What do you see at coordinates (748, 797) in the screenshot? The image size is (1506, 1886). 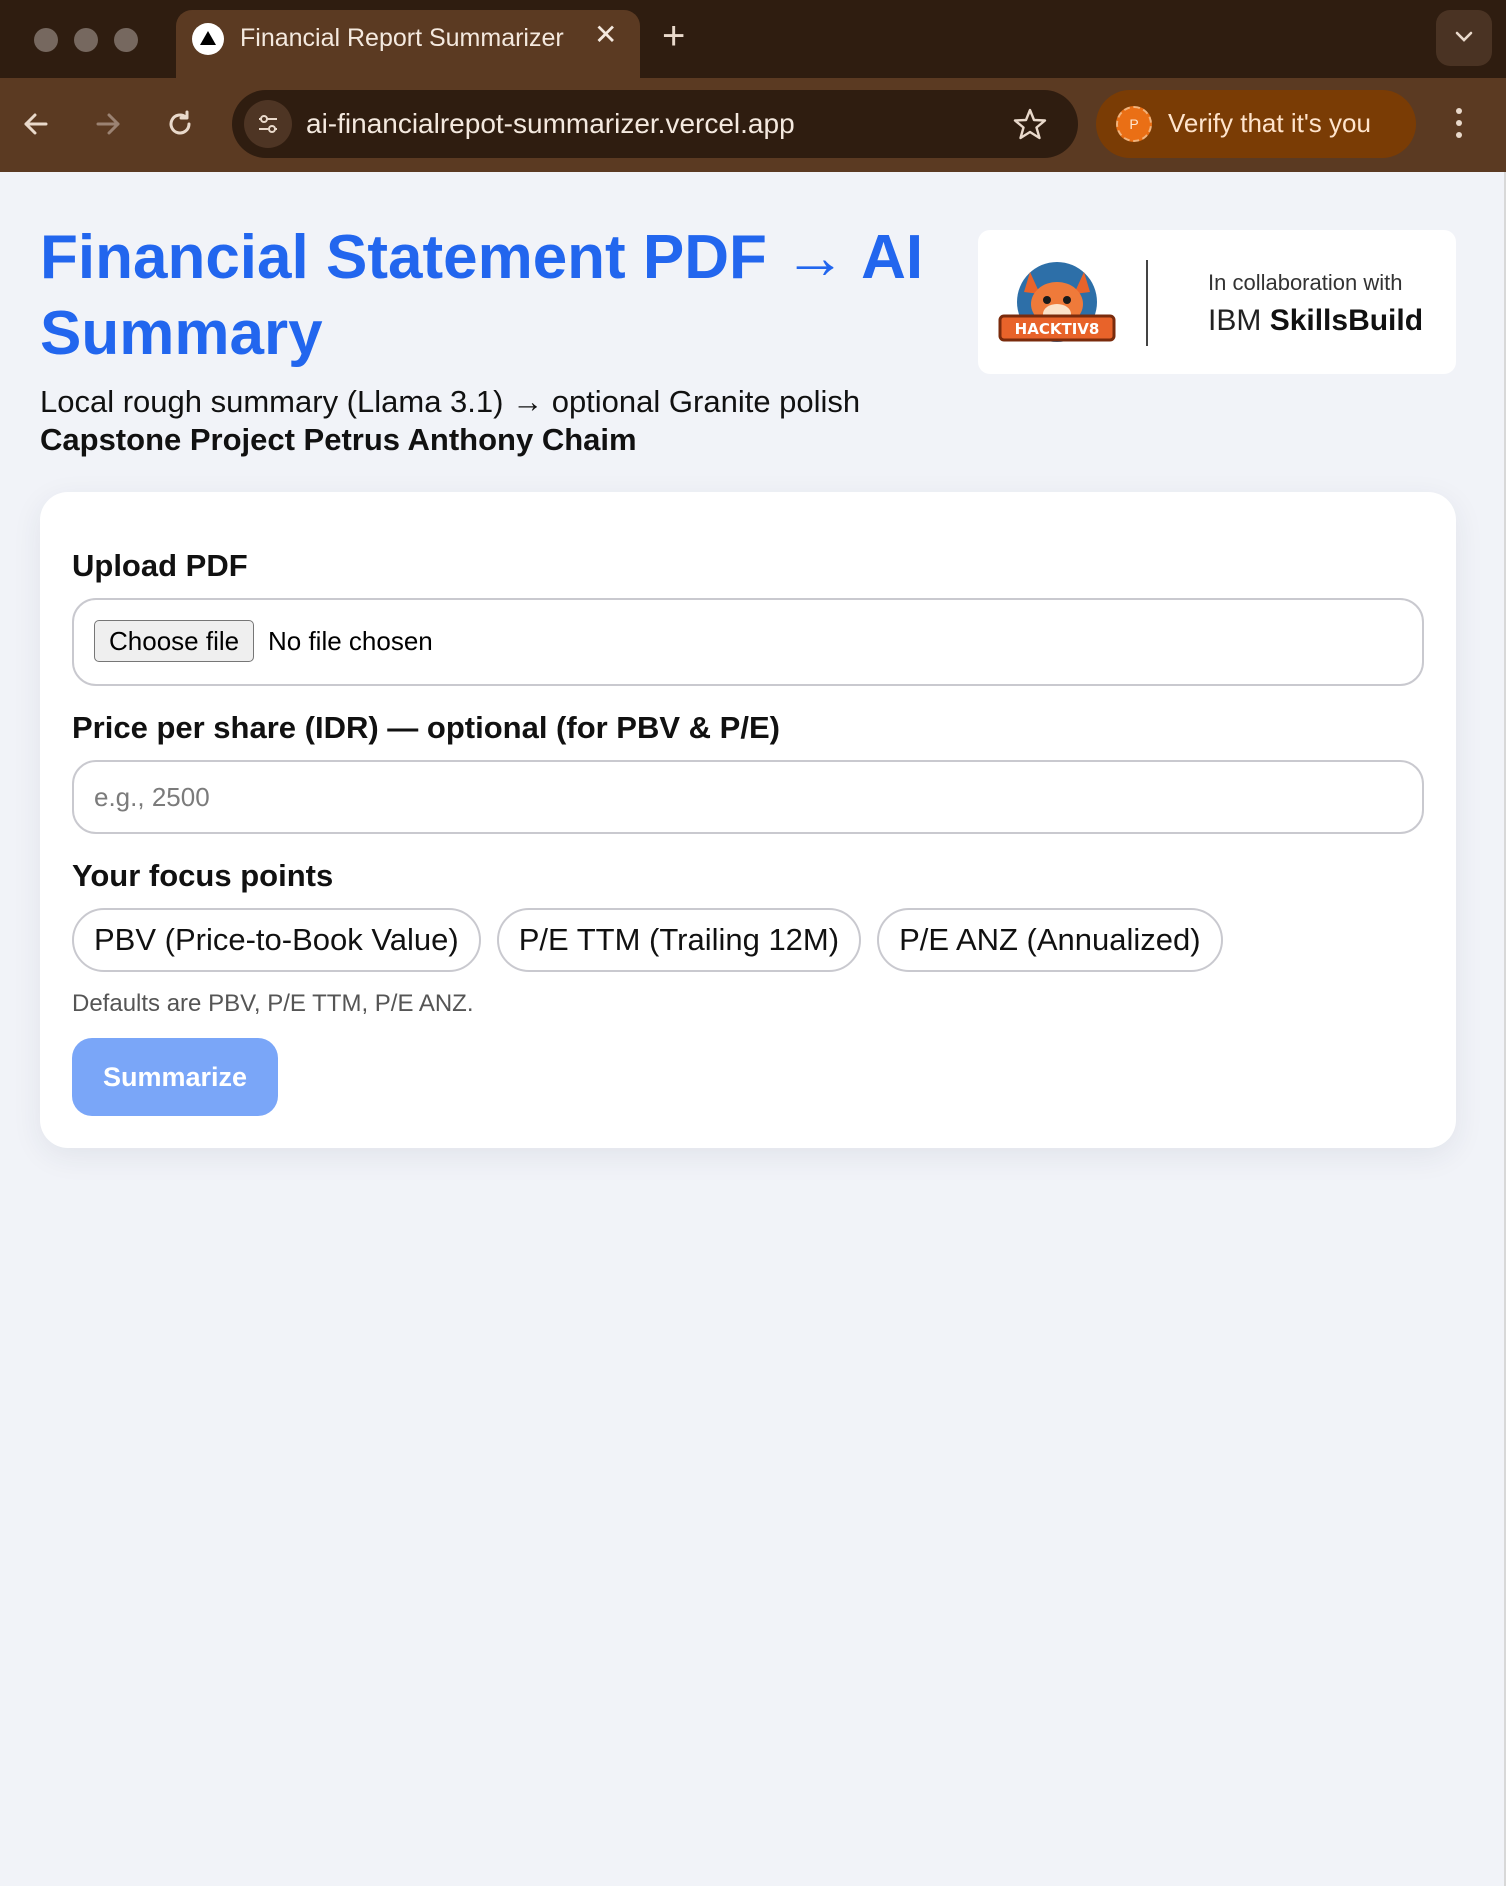 I see `price-per-share-input` at bounding box center [748, 797].